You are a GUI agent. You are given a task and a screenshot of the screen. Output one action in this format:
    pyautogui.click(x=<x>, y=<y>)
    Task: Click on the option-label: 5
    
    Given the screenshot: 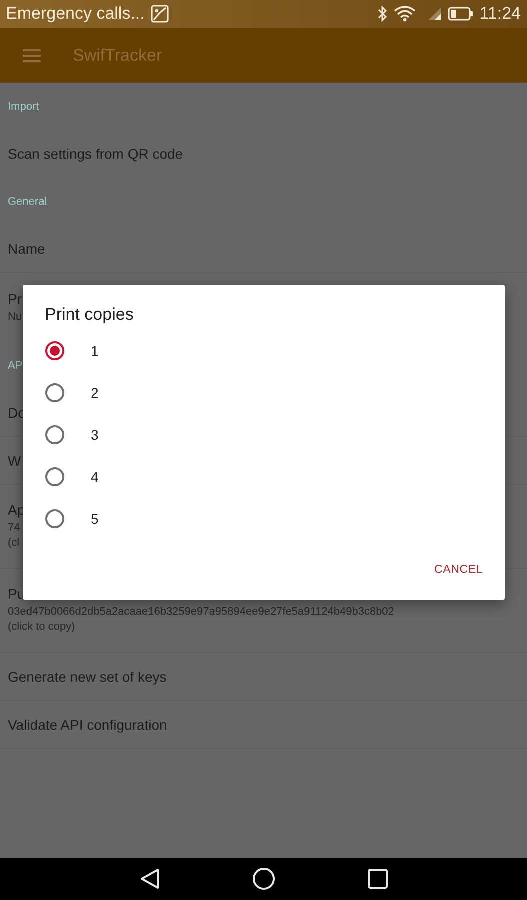 What is the action you would take?
    pyautogui.click(x=95, y=519)
    